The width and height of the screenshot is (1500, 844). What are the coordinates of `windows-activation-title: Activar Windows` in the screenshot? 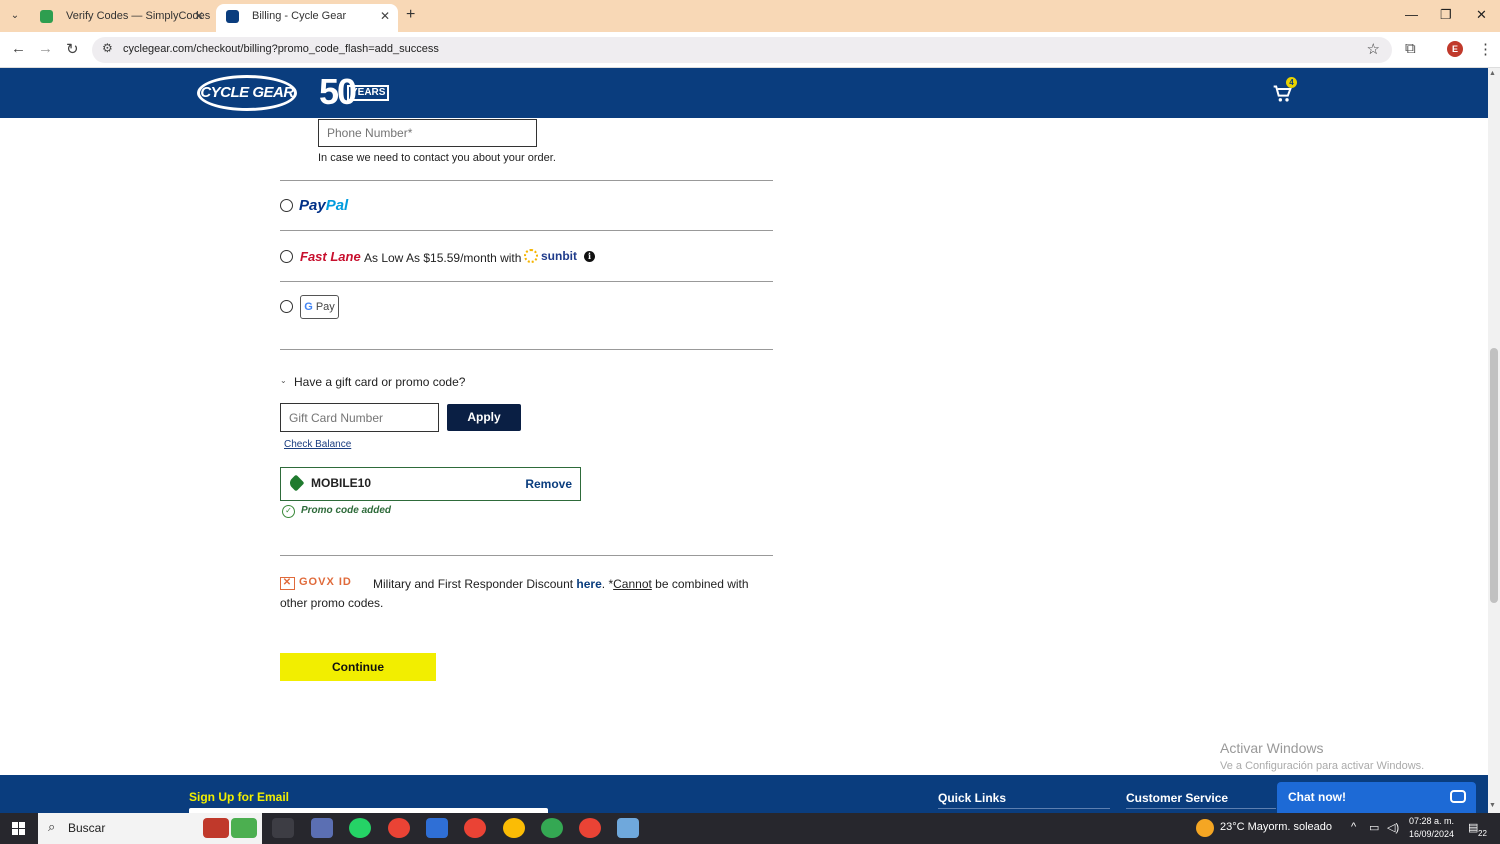 It's located at (1272, 748).